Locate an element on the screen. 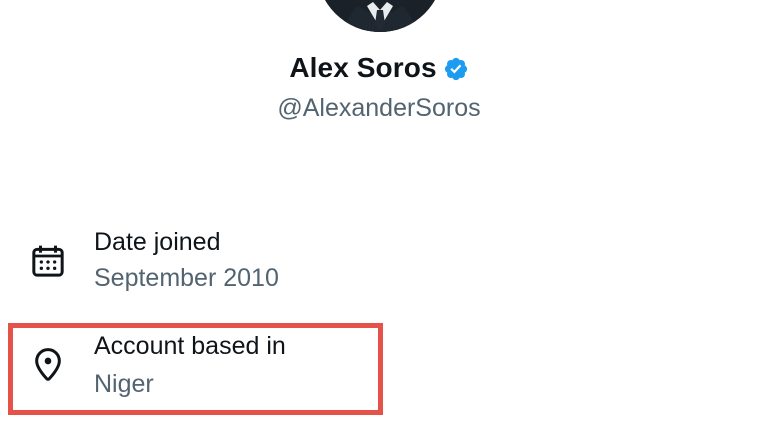 The image size is (758, 426). date-joined-label: Date joined is located at coordinates (157, 242).